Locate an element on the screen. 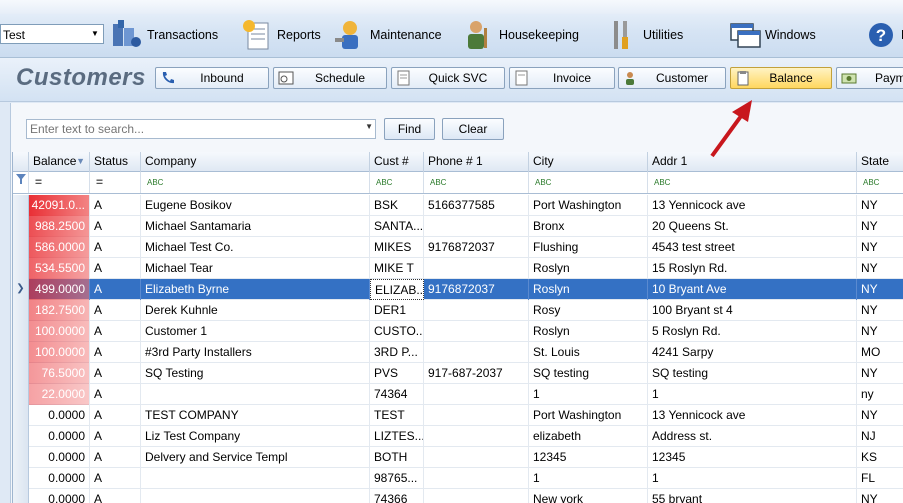 This screenshot has height=503, width=903. cell-city: 12345 is located at coordinates (588, 457).